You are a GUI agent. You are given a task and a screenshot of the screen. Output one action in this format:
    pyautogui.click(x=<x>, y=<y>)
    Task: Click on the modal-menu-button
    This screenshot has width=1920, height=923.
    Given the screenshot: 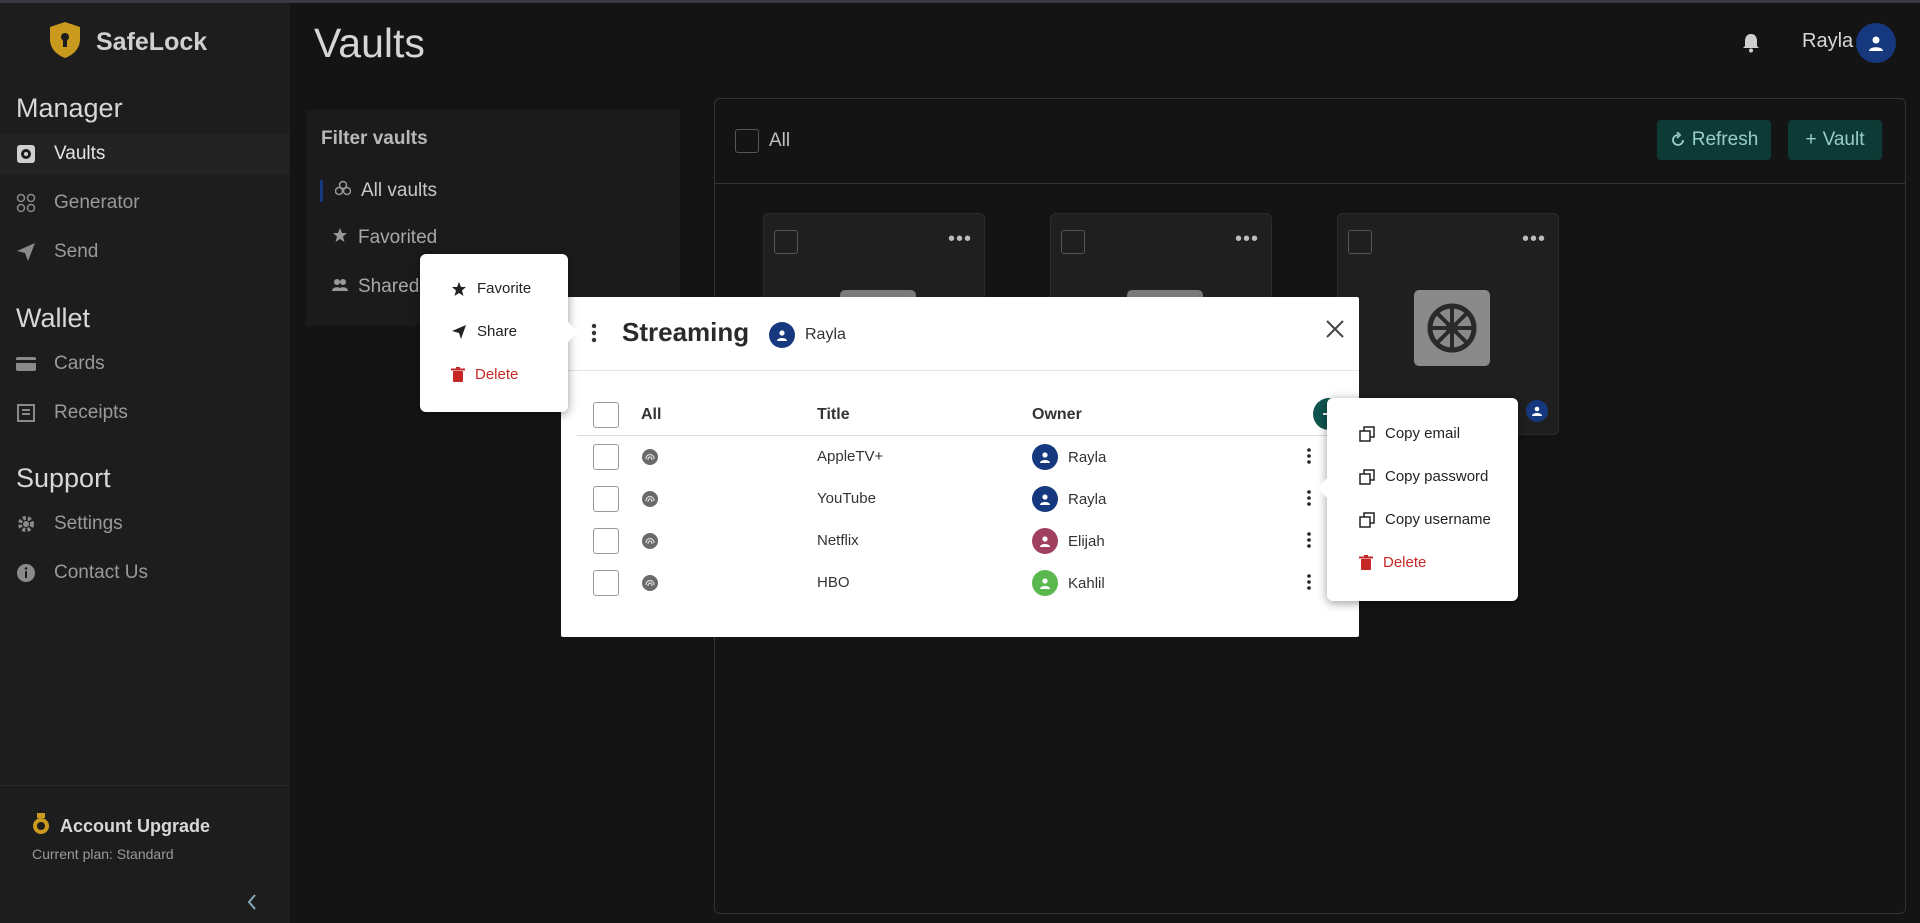 What is the action you would take?
    pyautogui.click(x=594, y=335)
    